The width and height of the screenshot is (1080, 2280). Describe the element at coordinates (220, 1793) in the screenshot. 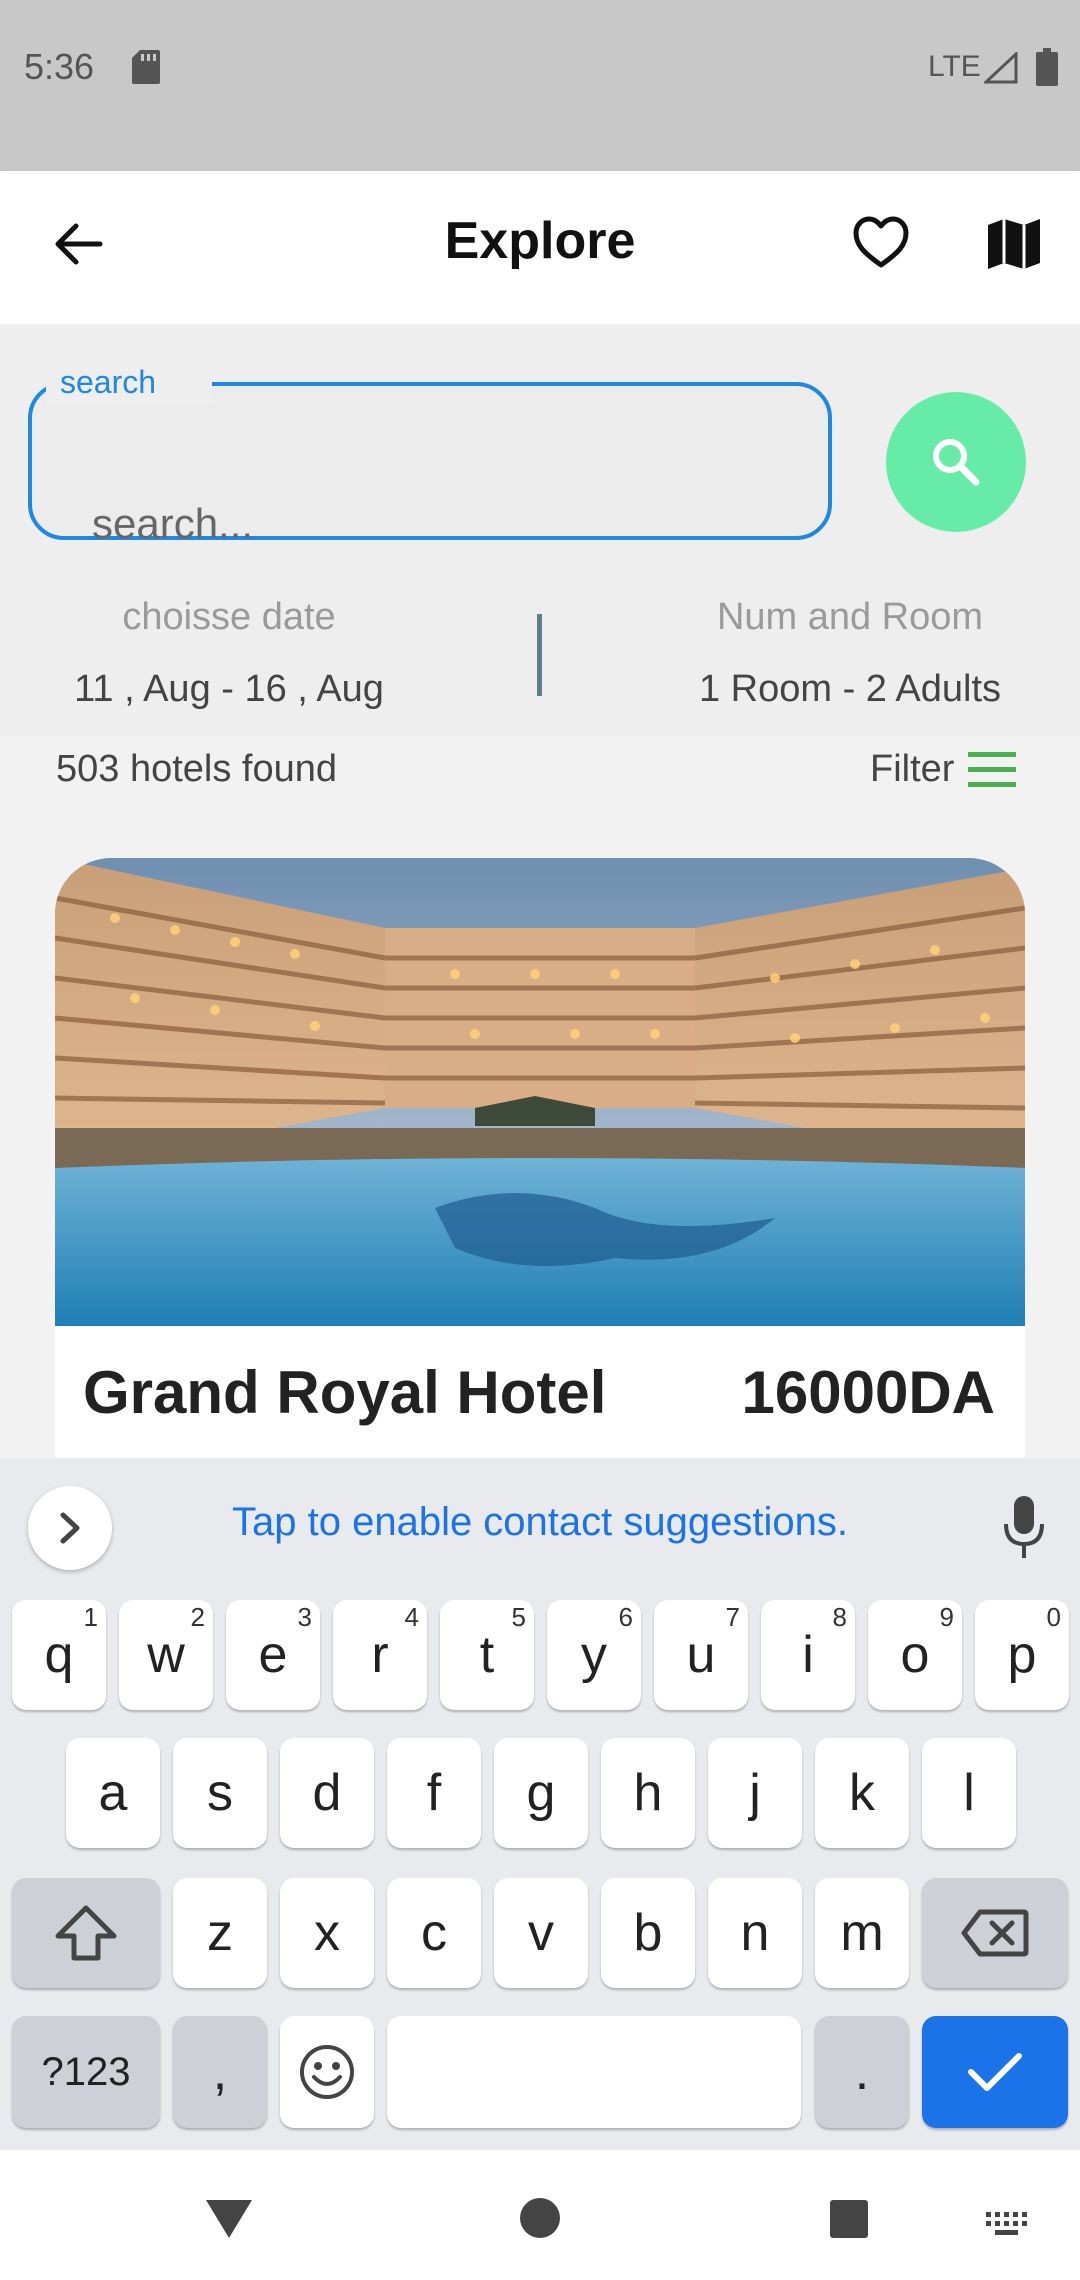

I see `key-s: s` at that location.